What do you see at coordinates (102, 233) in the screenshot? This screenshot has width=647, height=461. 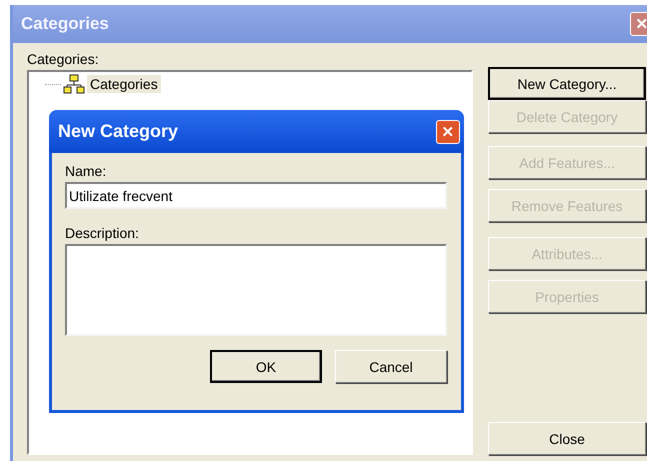 I see `description-label: Description:` at bounding box center [102, 233].